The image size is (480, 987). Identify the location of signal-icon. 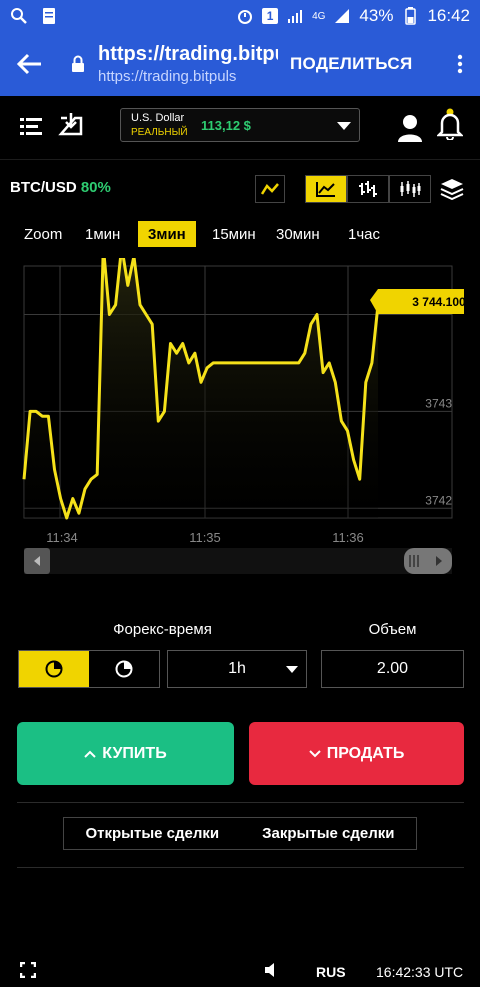
(295, 16).